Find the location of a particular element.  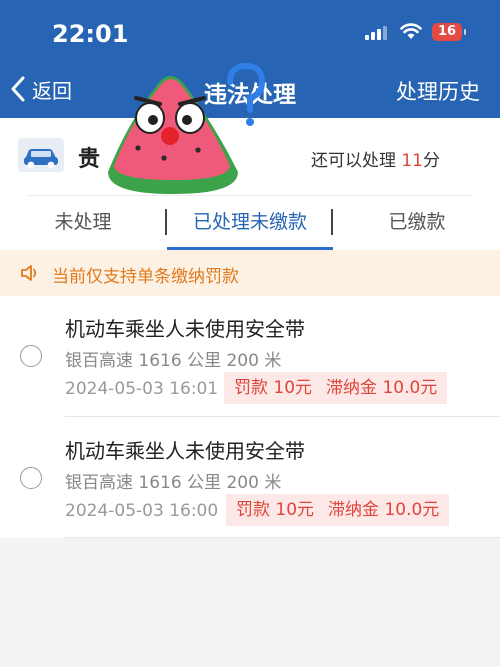

status-tabs: 未处理 已处理未缴款 已缴款 is located at coordinates (250, 223).